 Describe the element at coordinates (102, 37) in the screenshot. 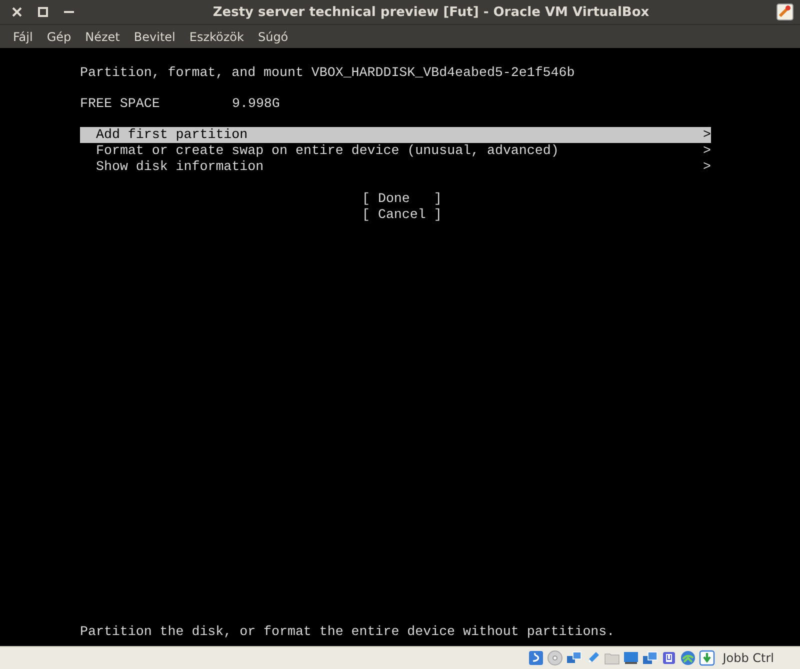

I see `menu-item: Nézet` at that location.